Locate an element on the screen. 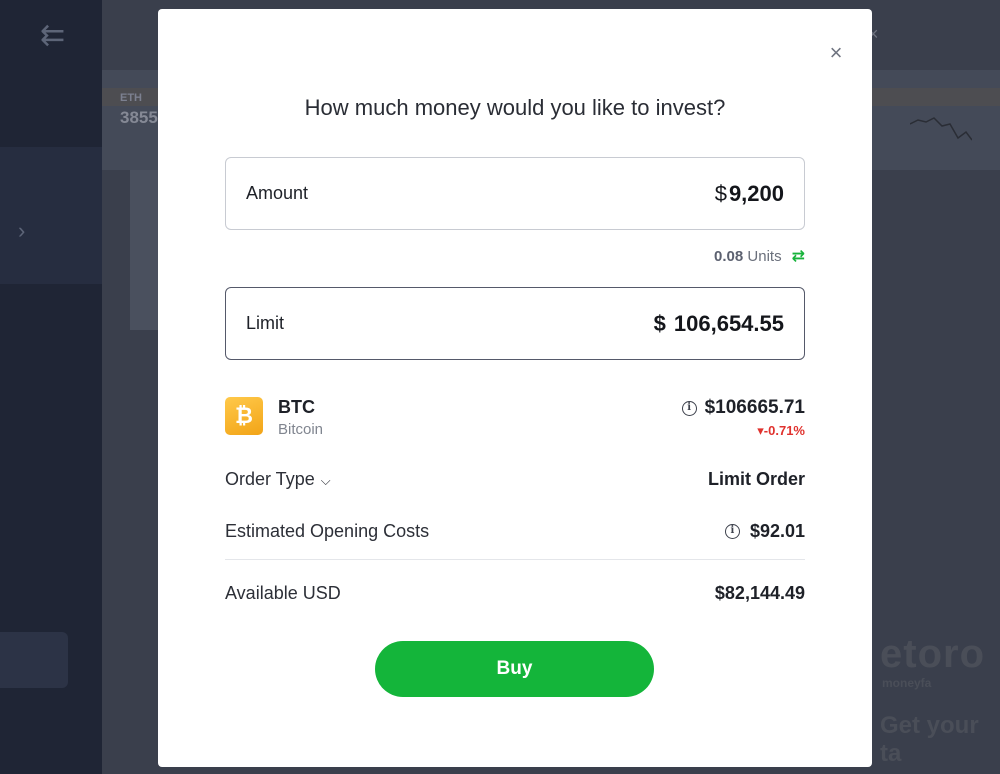  asset-price-row: i $106665.71 is located at coordinates (743, 408).